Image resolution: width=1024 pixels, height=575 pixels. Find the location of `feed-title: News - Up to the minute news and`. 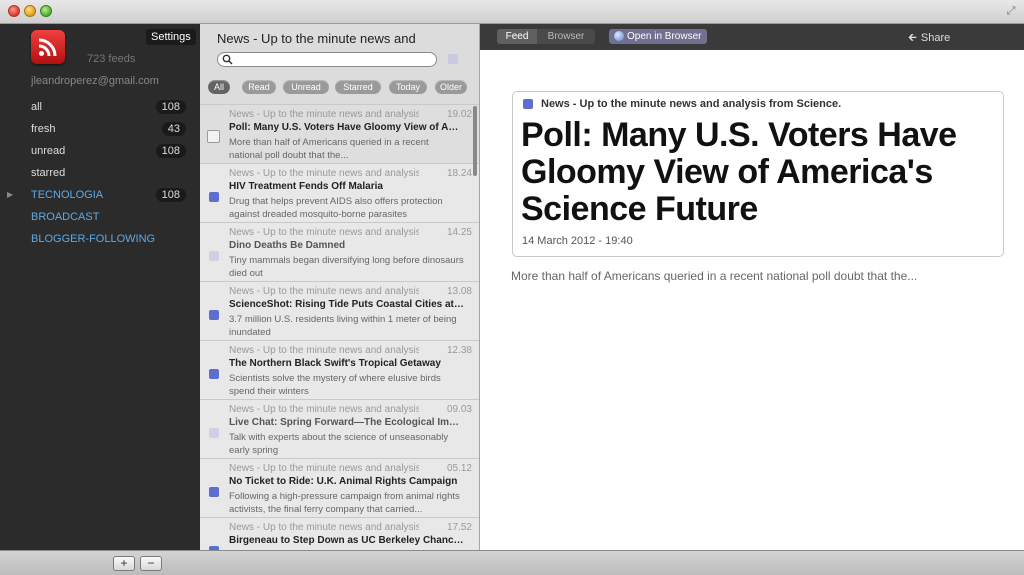

feed-title: News - Up to the minute news and is located at coordinates (316, 38).